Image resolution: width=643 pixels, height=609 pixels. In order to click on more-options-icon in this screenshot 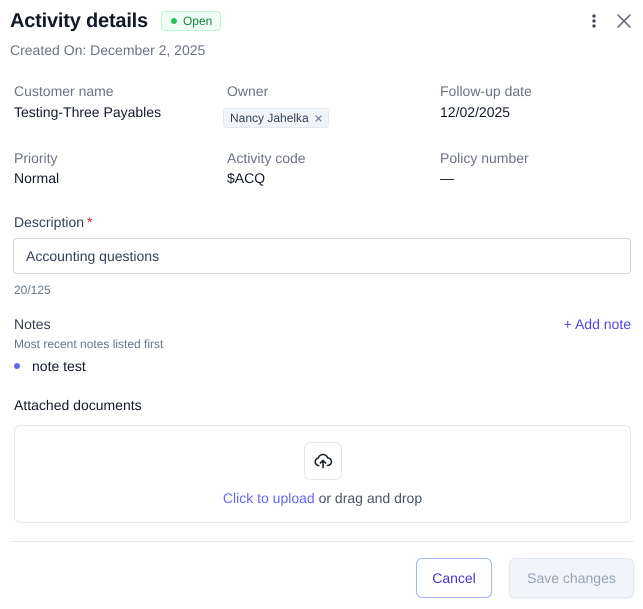, I will do `click(594, 21)`.